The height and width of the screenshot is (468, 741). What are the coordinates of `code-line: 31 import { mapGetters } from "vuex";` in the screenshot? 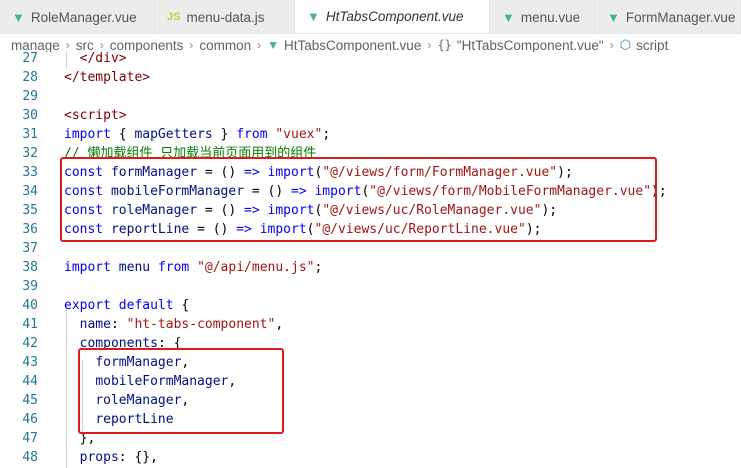 It's located at (370, 134).